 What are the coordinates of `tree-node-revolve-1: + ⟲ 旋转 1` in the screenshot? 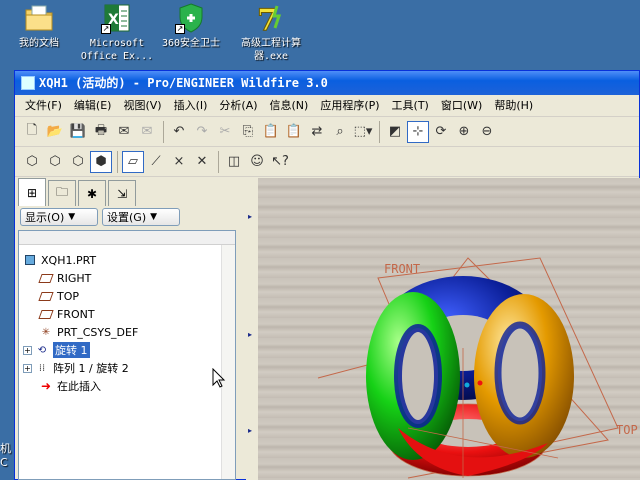 It's located at (127, 350).